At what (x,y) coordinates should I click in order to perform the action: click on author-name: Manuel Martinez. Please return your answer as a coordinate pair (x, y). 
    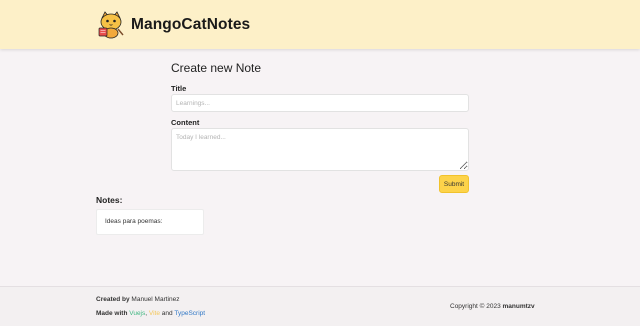
    Looking at the image, I should click on (155, 299).